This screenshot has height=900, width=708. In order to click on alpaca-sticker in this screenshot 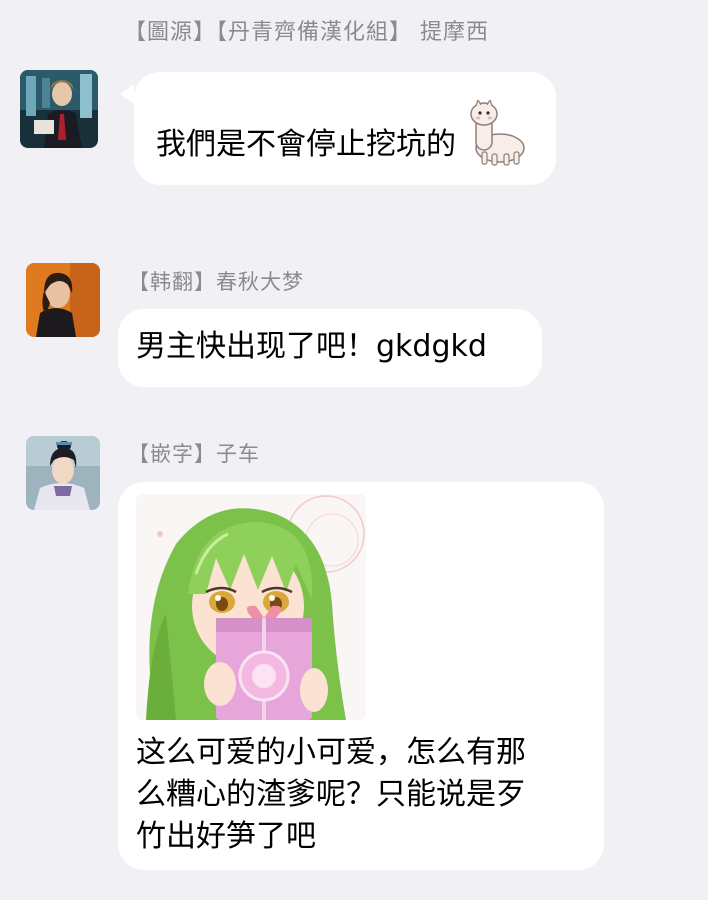, I will do `click(502, 132)`.